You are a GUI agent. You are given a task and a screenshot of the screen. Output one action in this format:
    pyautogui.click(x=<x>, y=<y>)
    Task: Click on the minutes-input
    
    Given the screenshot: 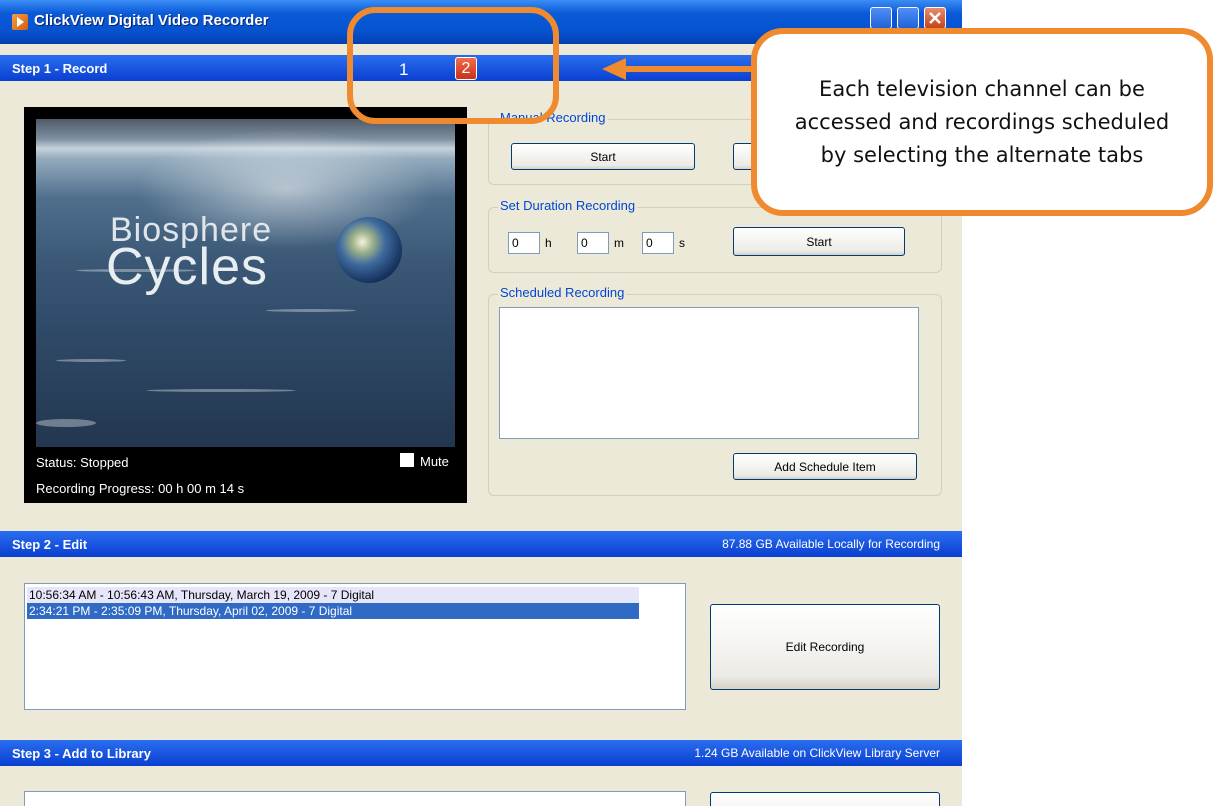 What is the action you would take?
    pyautogui.click(x=593, y=243)
    